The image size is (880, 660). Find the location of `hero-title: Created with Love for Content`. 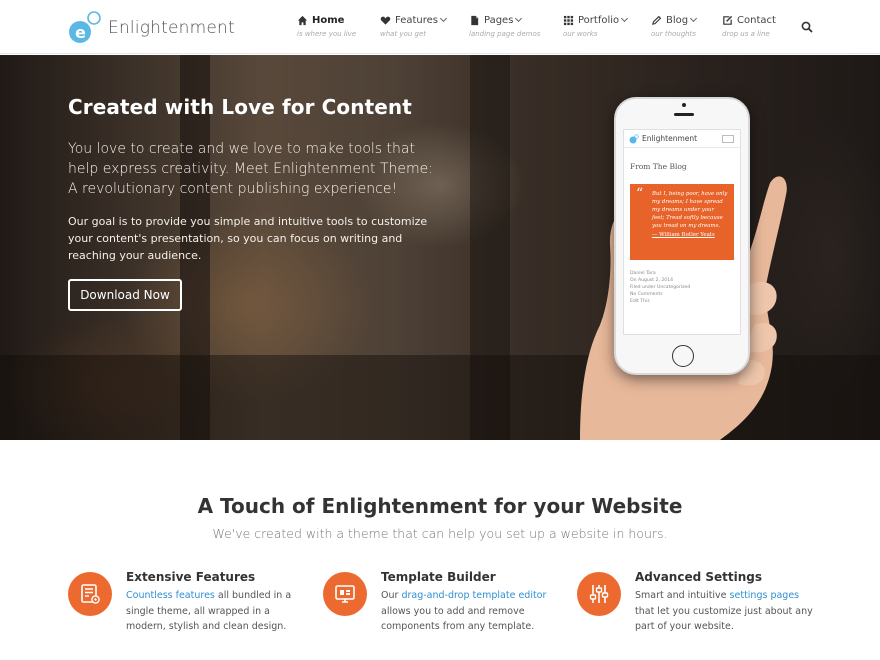

hero-title: Created with Love for Content is located at coordinates (240, 107).